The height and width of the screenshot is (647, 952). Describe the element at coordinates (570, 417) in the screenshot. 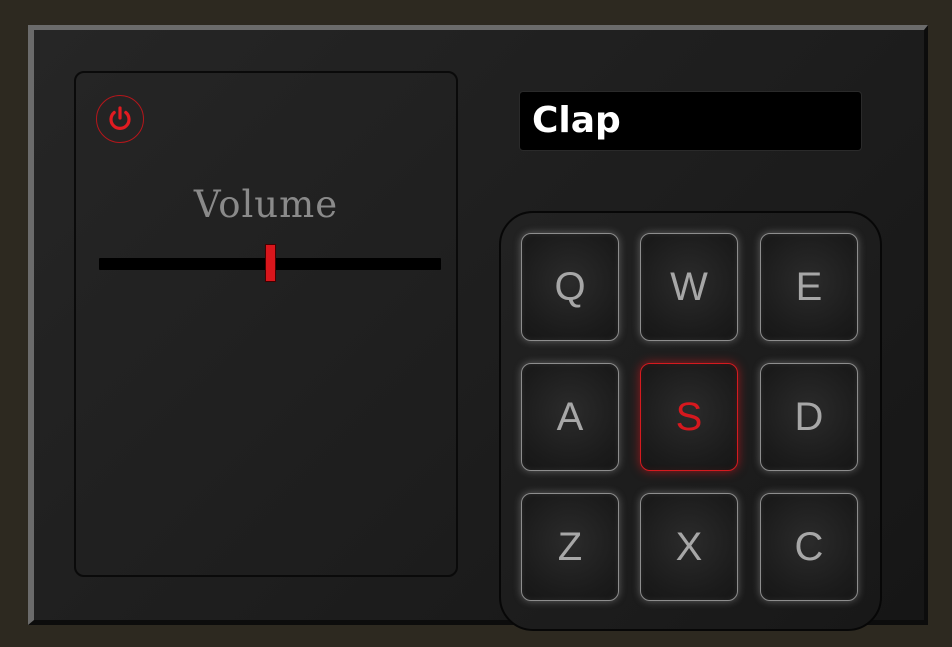

I see `drum-pad-a: A` at that location.